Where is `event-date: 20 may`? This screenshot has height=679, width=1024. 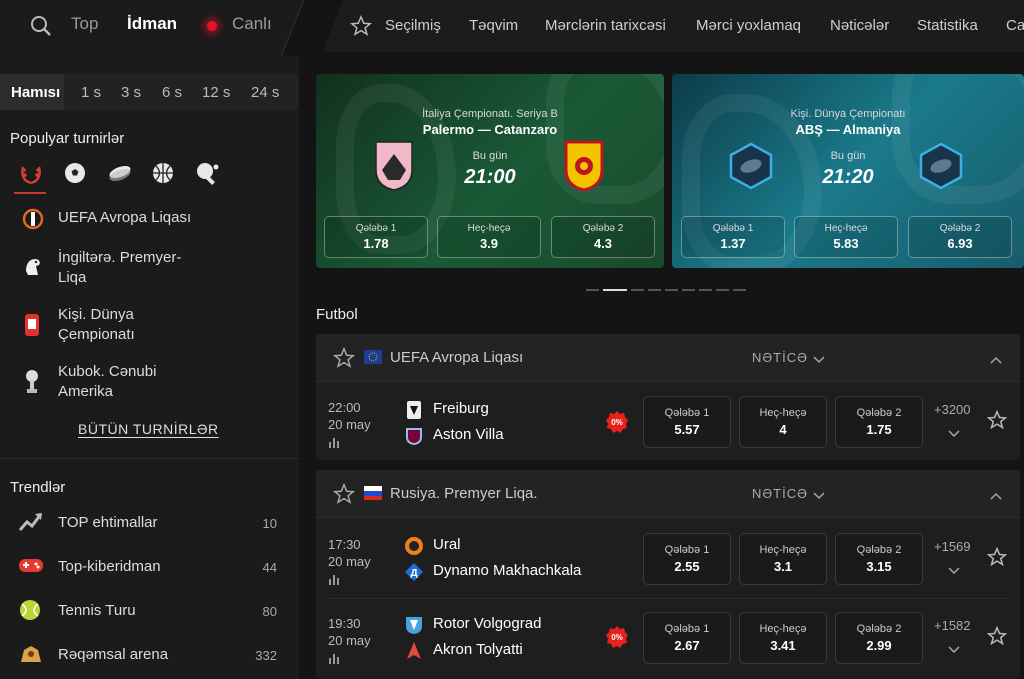
event-date: 20 may is located at coordinates (349, 561).